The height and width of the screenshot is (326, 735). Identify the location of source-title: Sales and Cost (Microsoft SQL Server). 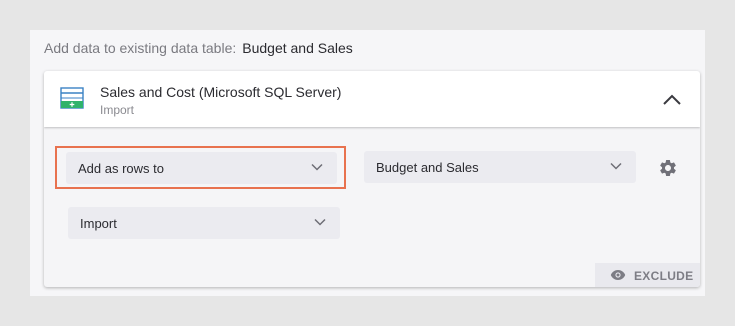
(221, 92).